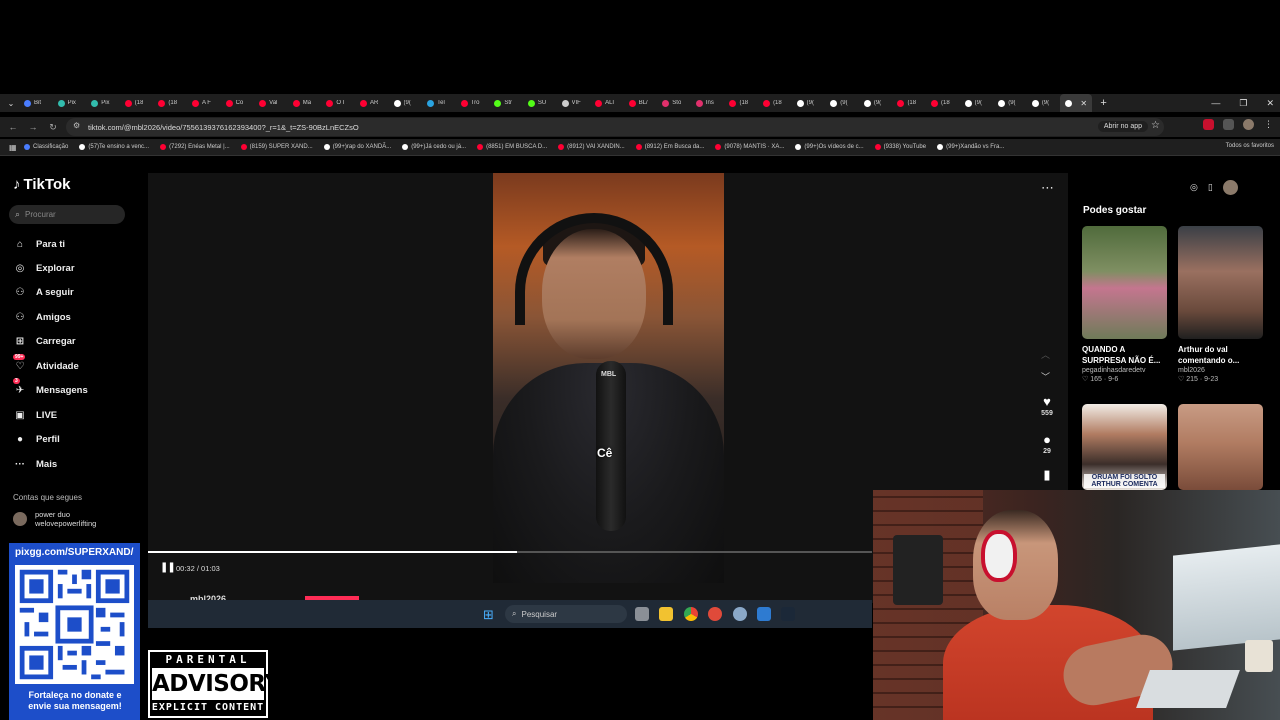  I want to click on browser-tab: Str, so click(506, 103).